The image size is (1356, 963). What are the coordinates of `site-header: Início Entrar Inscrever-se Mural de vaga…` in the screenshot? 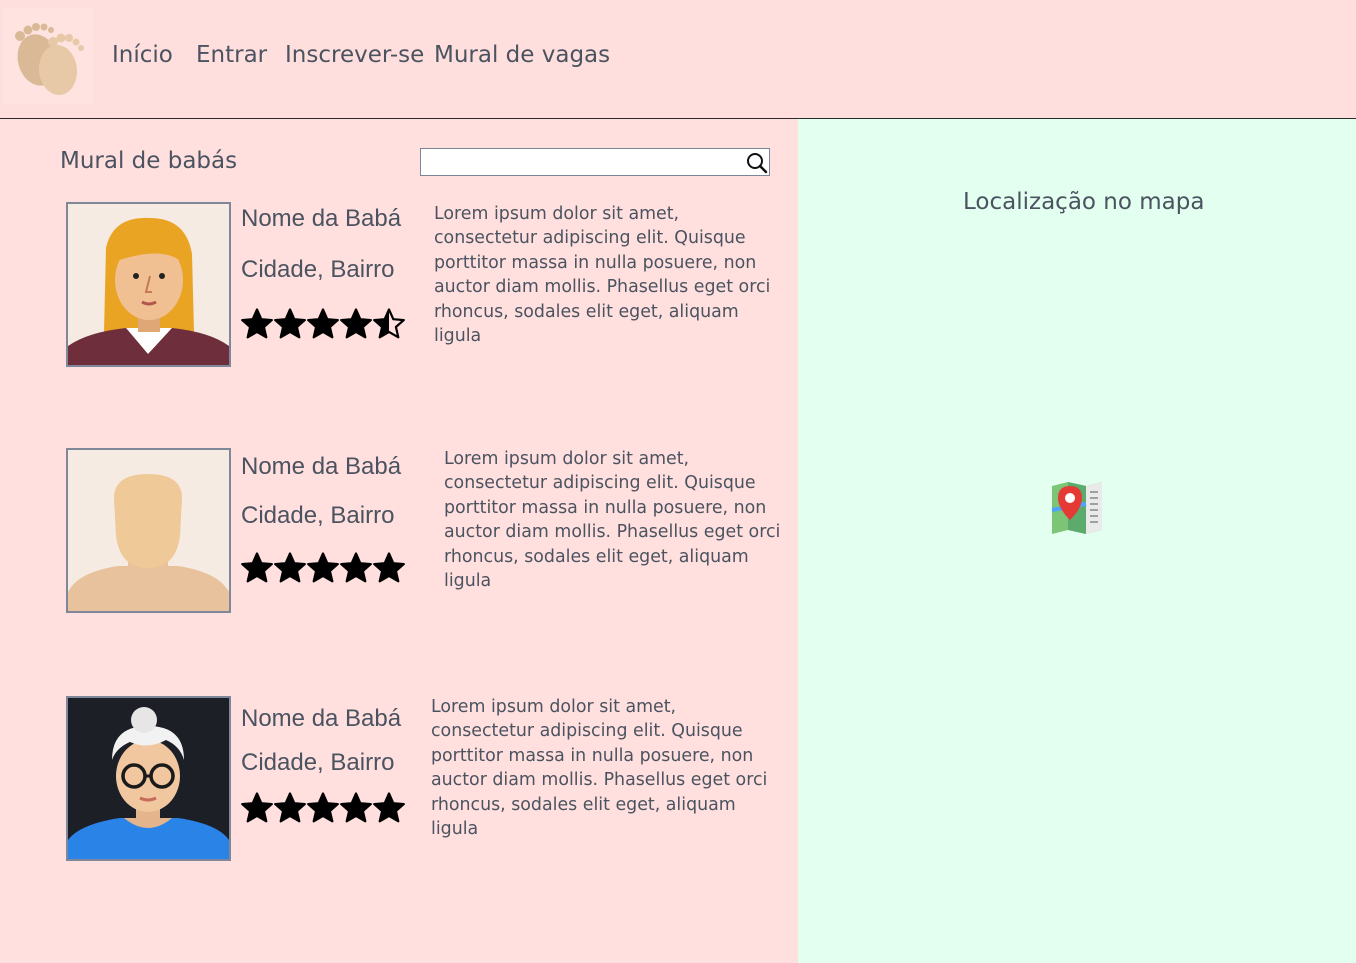 It's located at (678, 59).